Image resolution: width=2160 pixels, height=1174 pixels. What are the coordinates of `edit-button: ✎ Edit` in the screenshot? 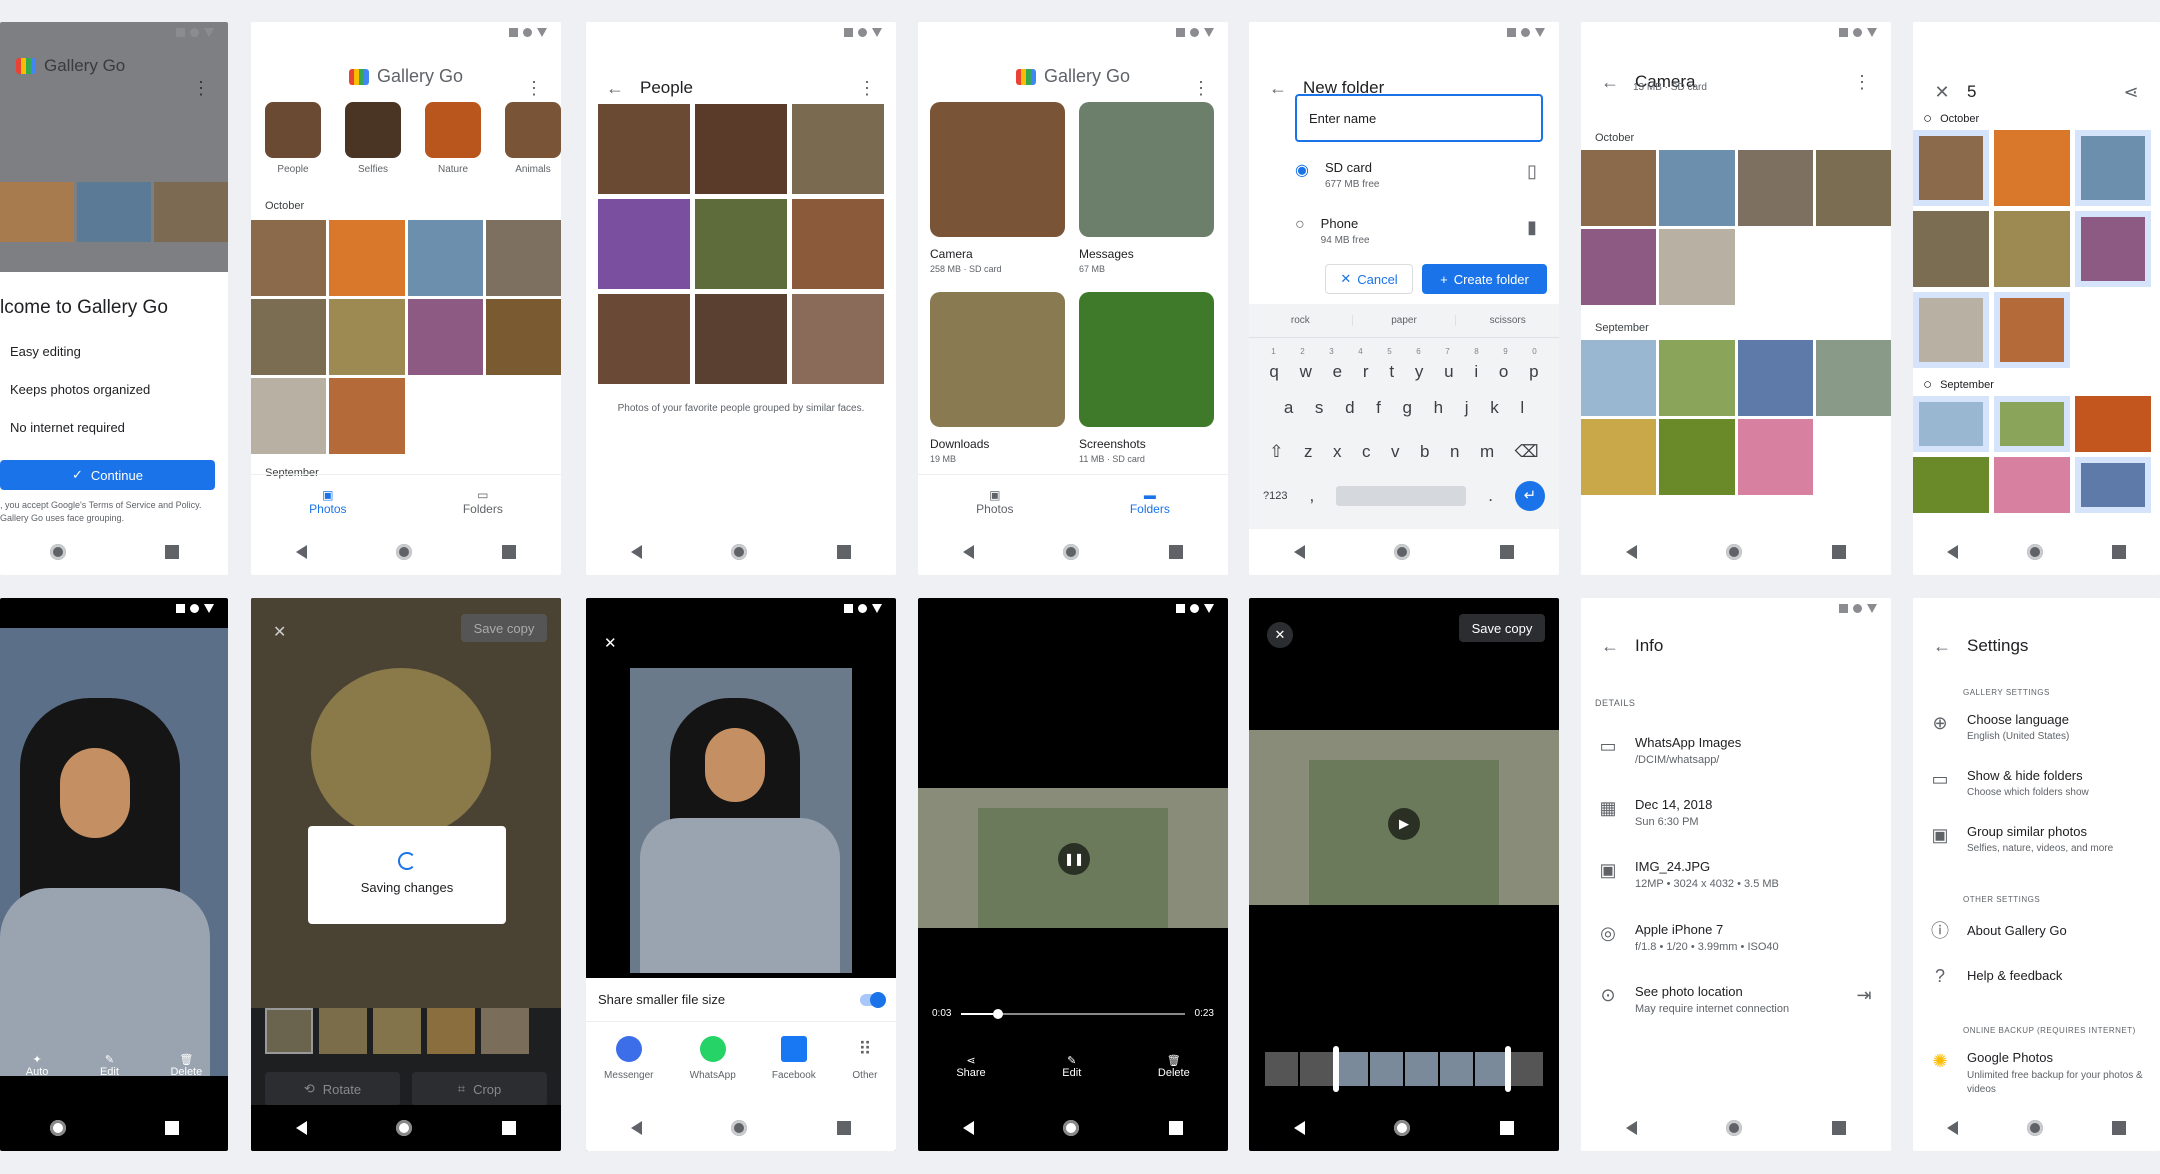 It's located at (1071, 1066).